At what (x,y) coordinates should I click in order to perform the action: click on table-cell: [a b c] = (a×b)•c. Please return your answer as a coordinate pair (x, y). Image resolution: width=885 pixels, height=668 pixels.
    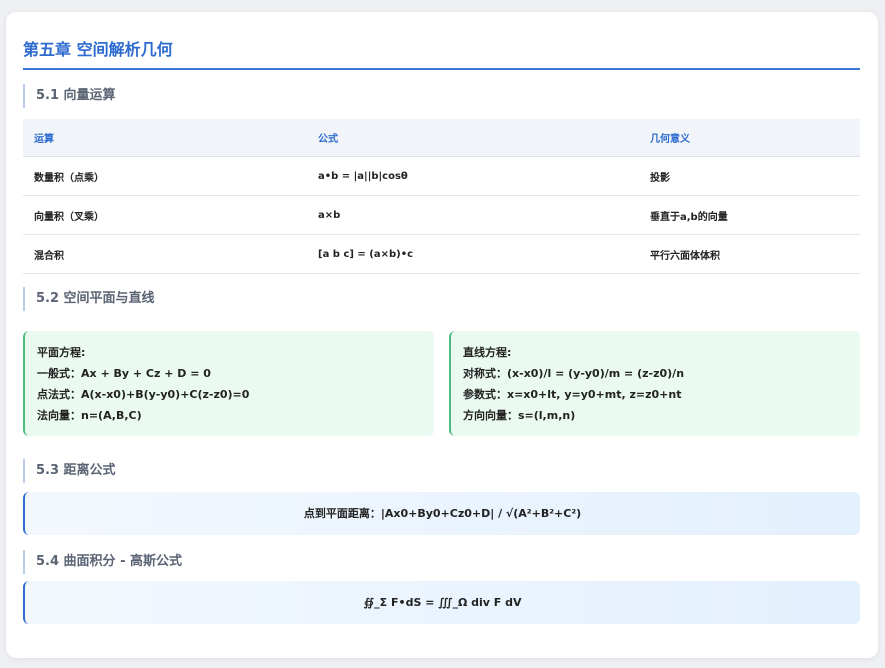
    Looking at the image, I should click on (473, 254).